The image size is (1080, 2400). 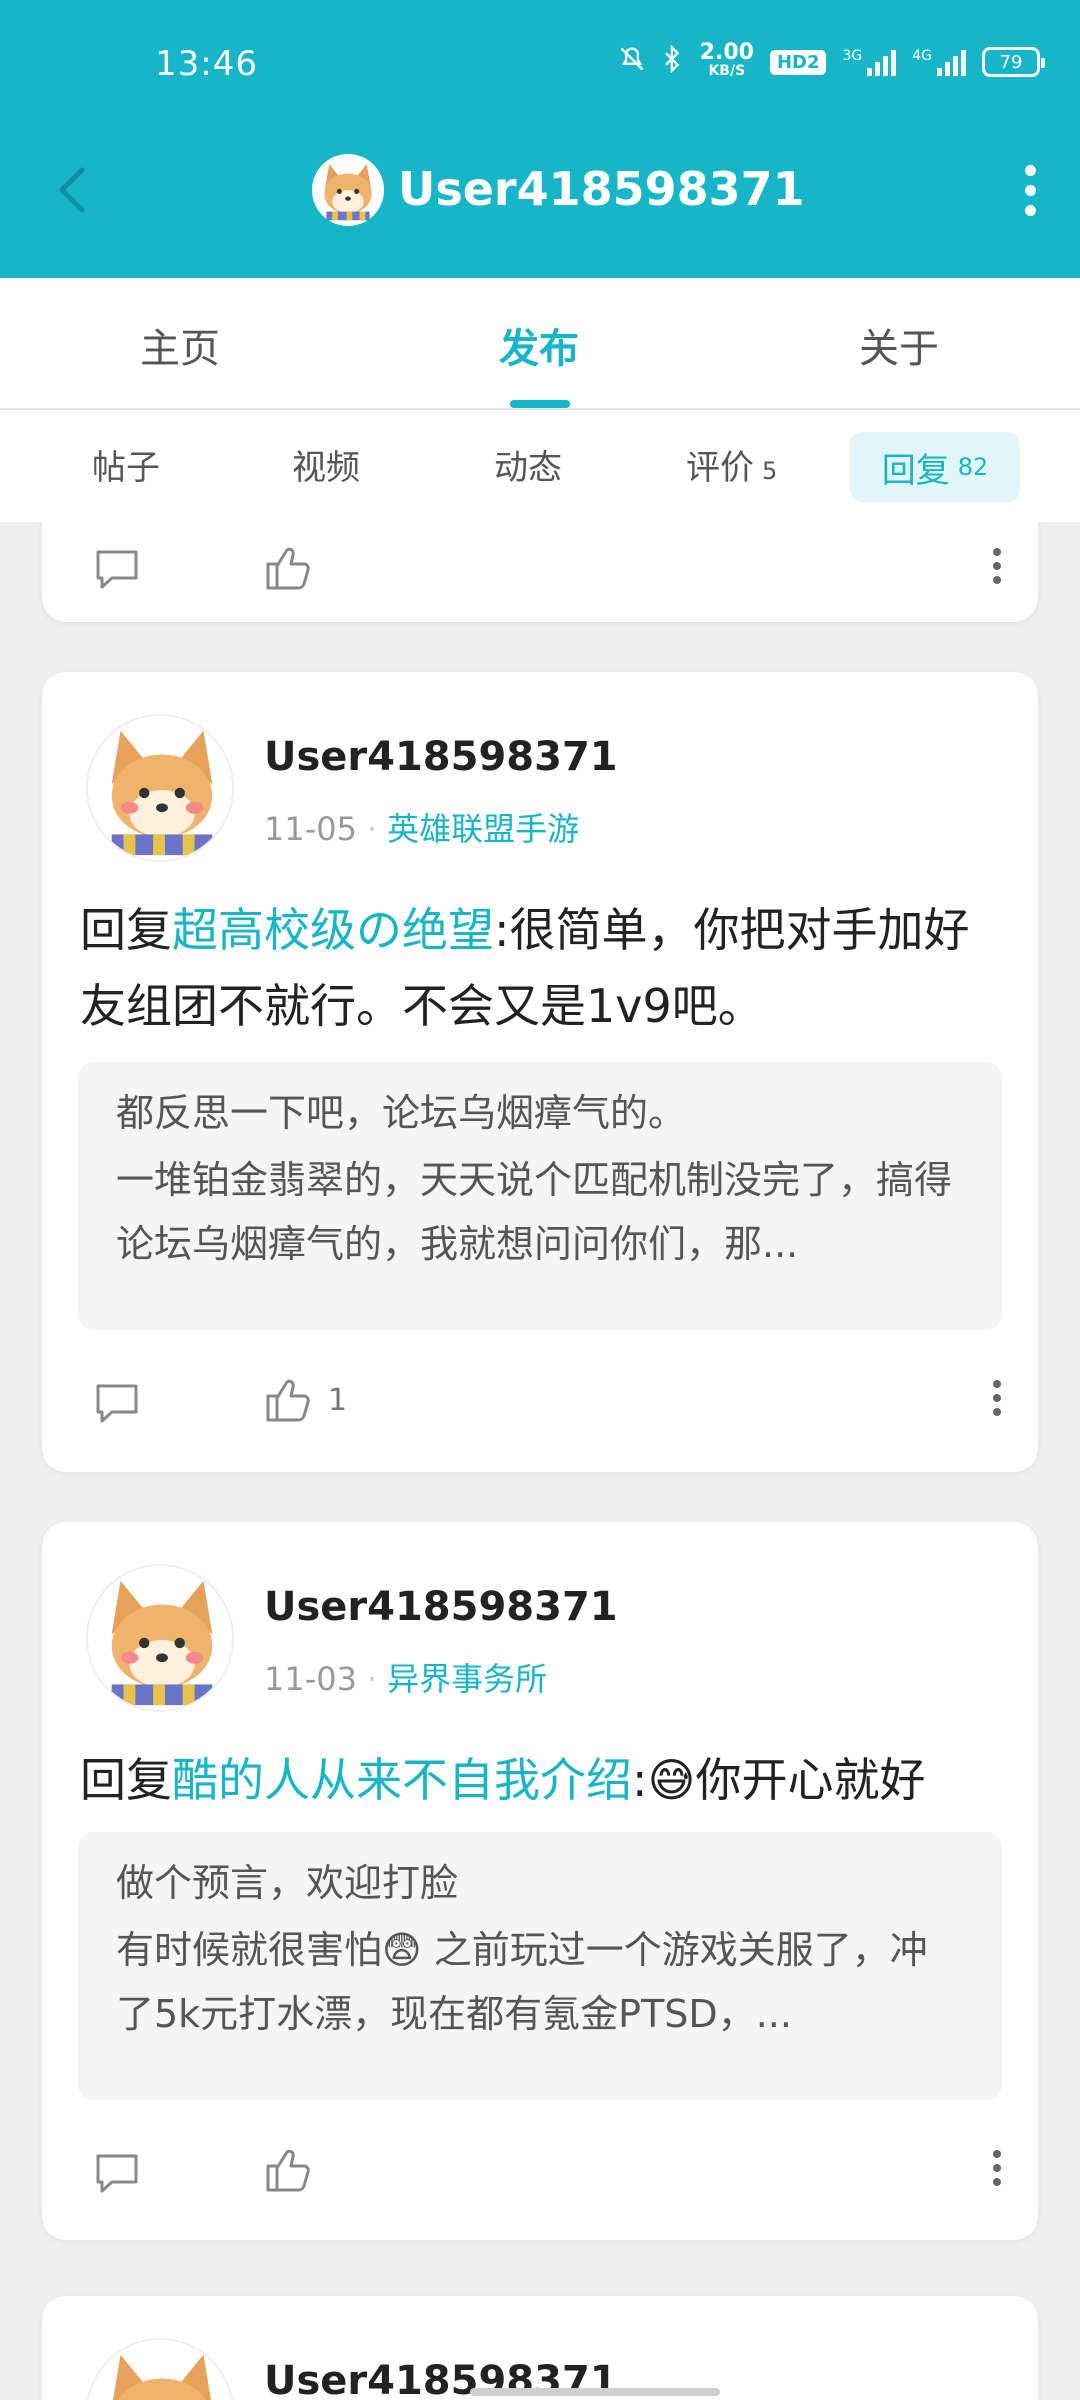 I want to click on like-count: 1, so click(x=338, y=1400).